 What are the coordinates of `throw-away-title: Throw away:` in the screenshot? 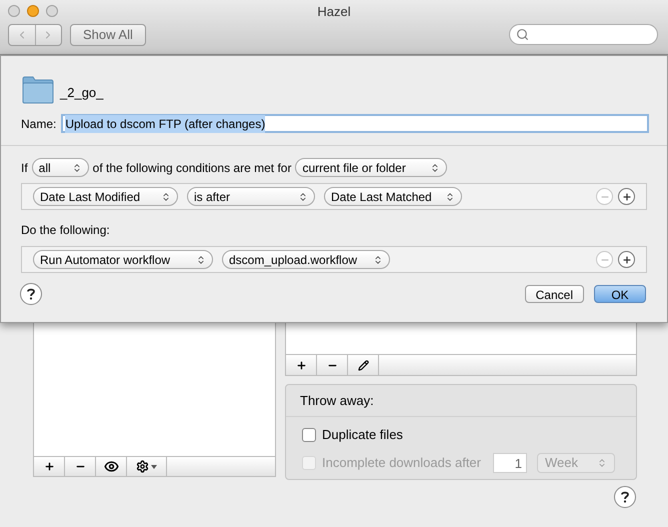 It's located at (337, 401).